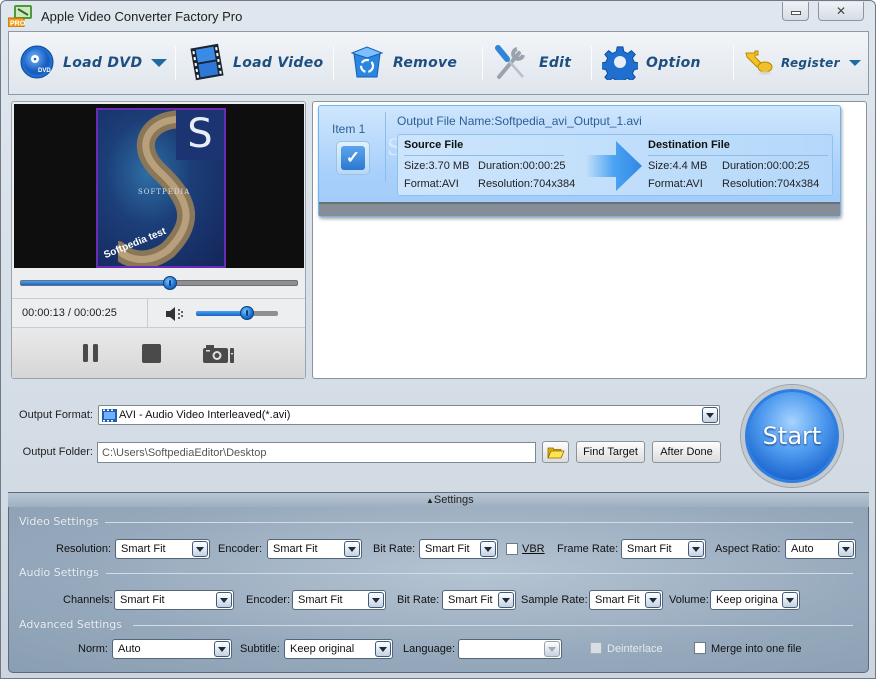 The image size is (876, 679). What do you see at coordinates (84, 549) in the screenshot?
I see `resolution-label: Resolution:` at bounding box center [84, 549].